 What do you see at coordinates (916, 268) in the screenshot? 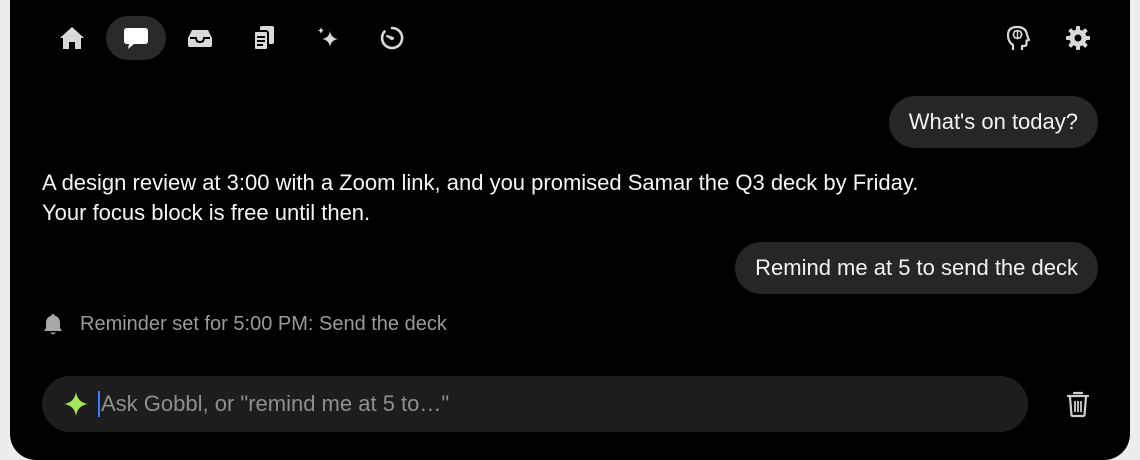
I see `user-message-bubble: Remind me at 5 to send the deck` at bounding box center [916, 268].